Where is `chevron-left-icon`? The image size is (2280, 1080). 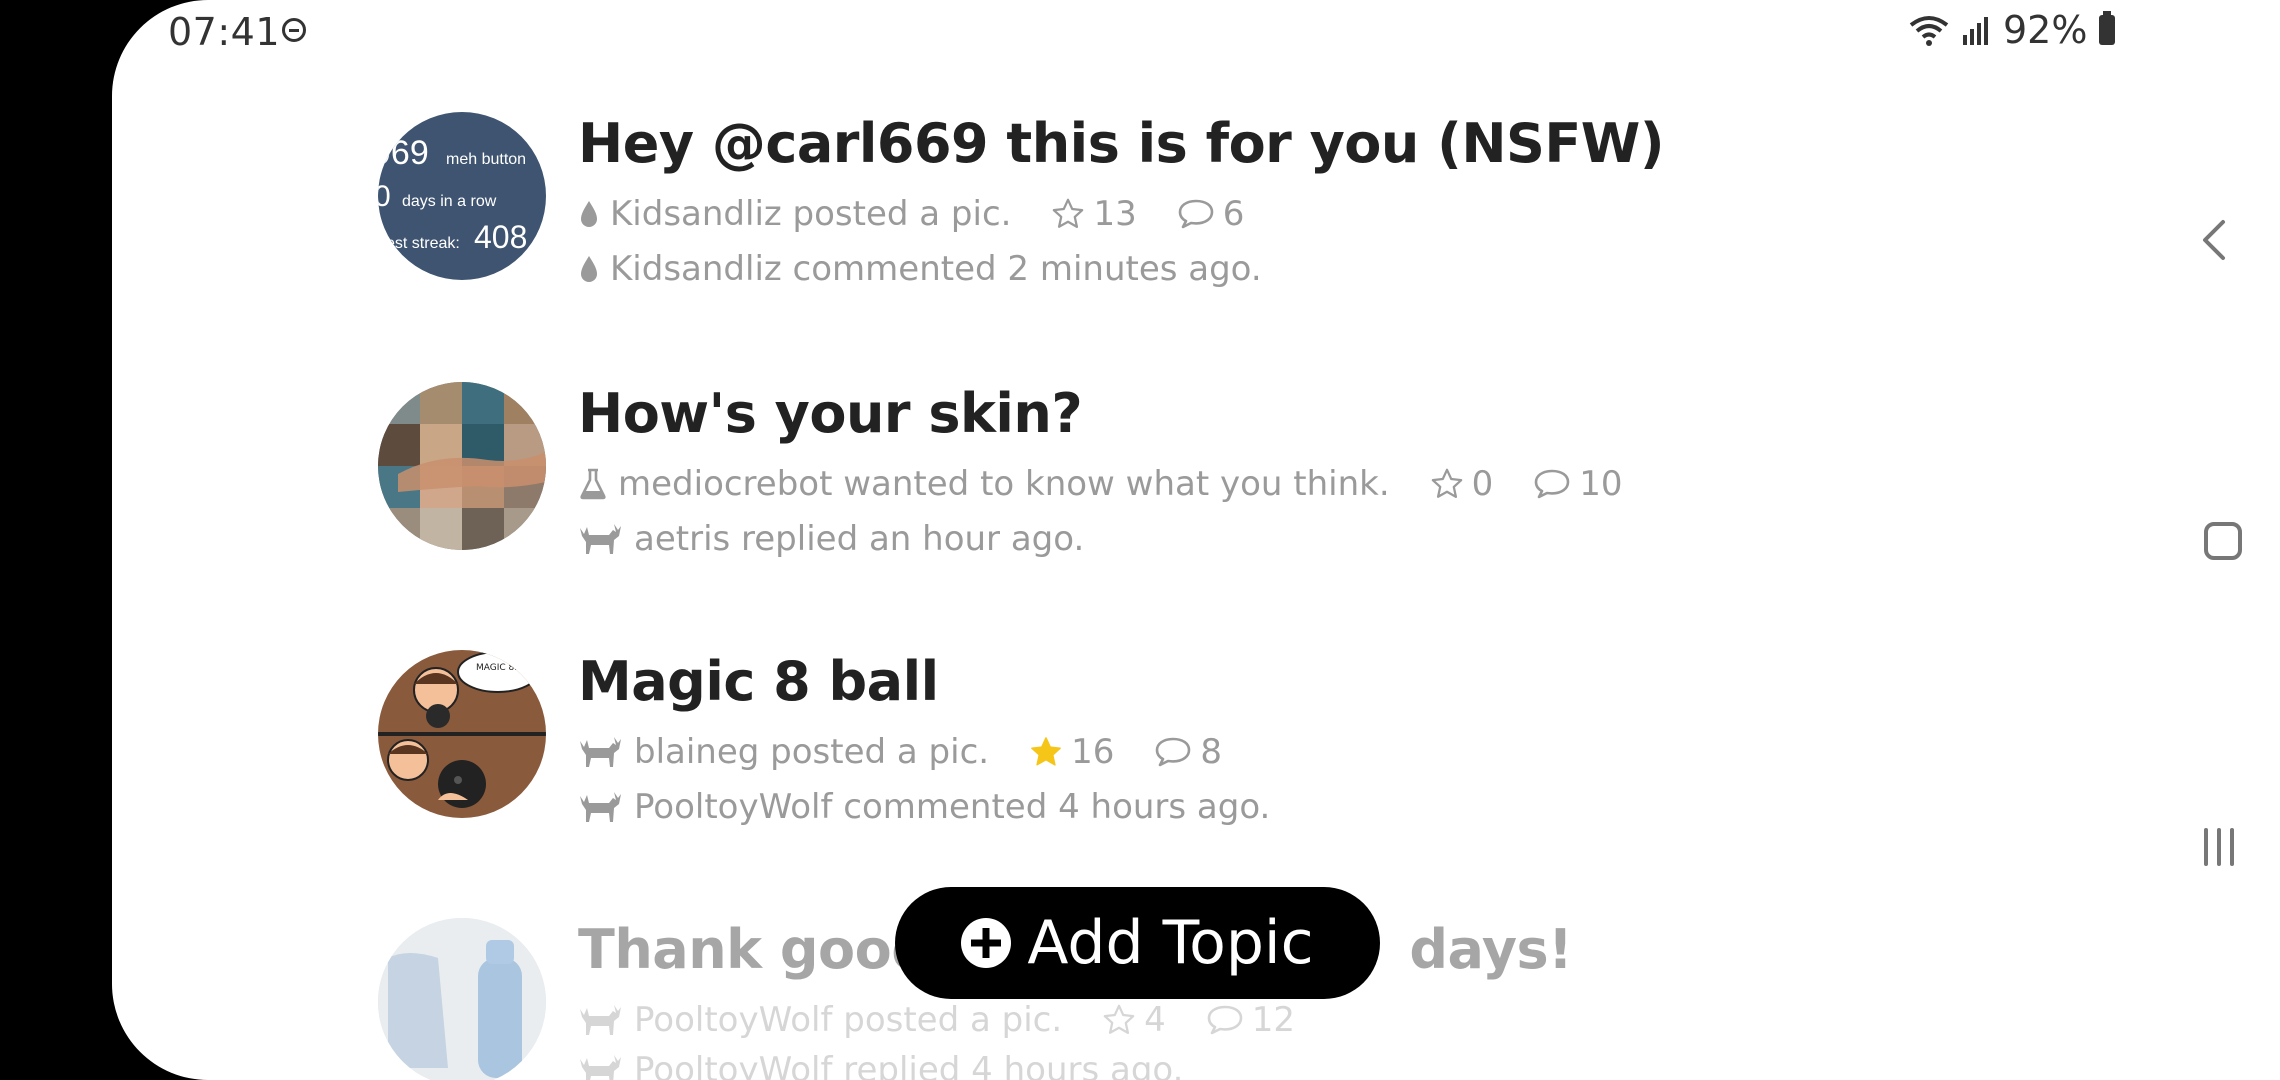 chevron-left-icon is located at coordinates (2214, 240).